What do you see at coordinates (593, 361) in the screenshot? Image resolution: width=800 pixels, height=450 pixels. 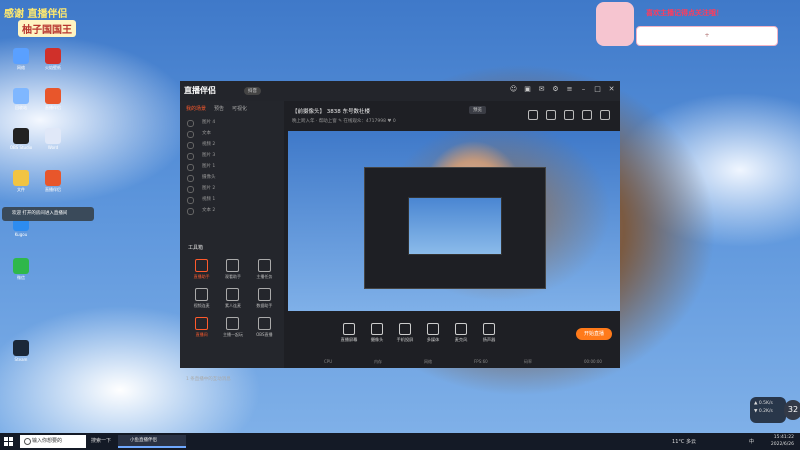 I see `status-item: 00:00:00` at bounding box center [593, 361].